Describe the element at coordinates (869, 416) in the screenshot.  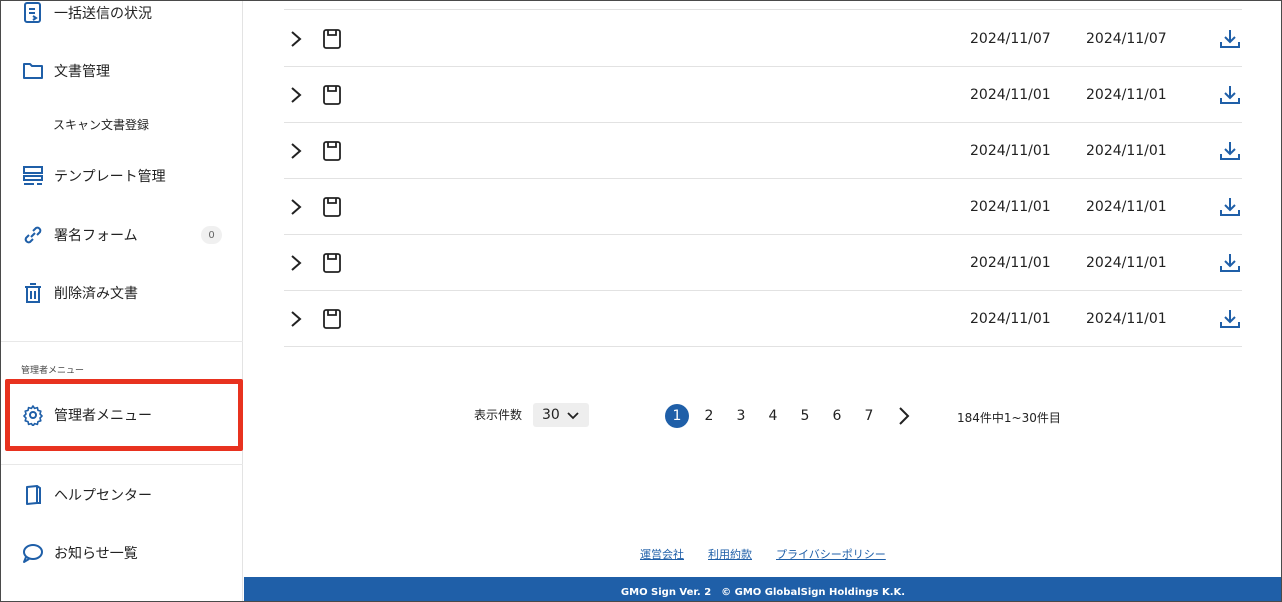
I see `page-button-7: 7` at that location.